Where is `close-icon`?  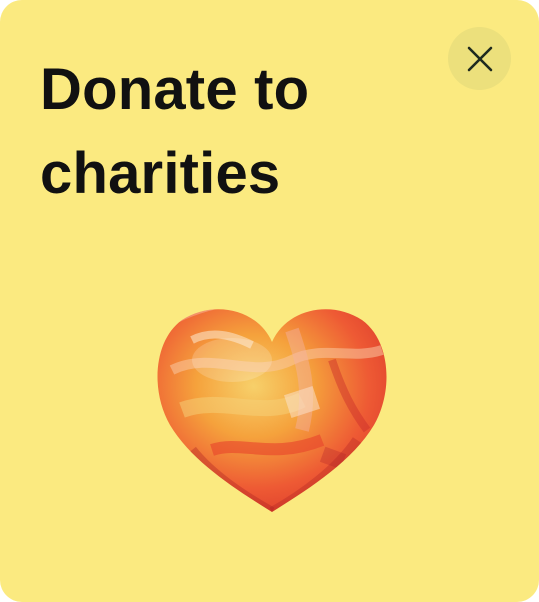
close-icon is located at coordinates (480, 59).